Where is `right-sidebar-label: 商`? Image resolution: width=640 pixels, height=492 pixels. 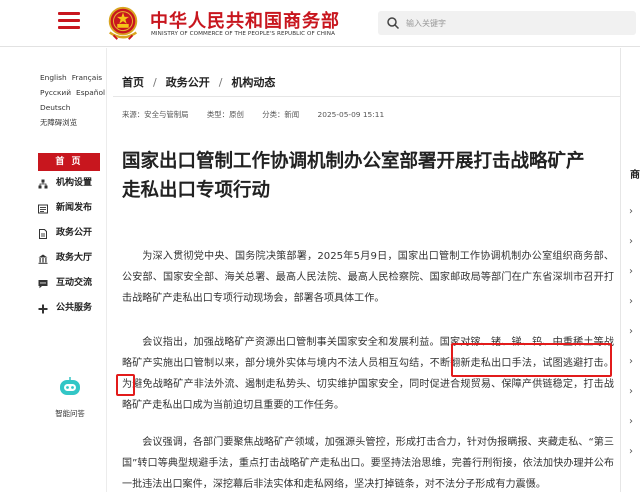 right-sidebar-label: 商 is located at coordinates (635, 175).